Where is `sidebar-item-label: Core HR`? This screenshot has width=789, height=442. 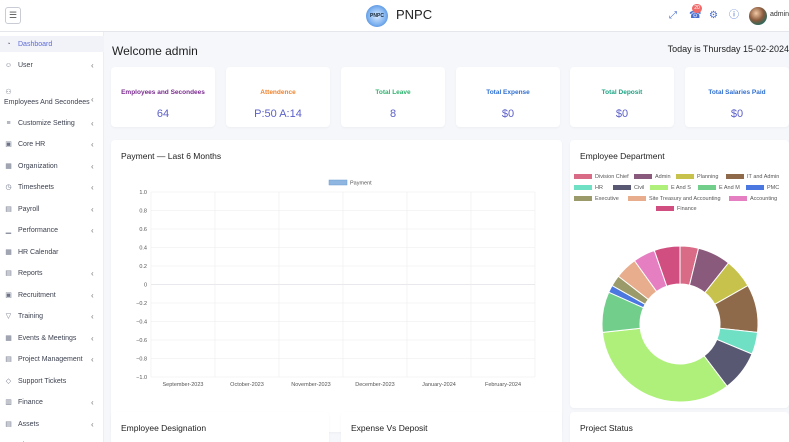 sidebar-item-label: Core HR is located at coordinates (32, 144).